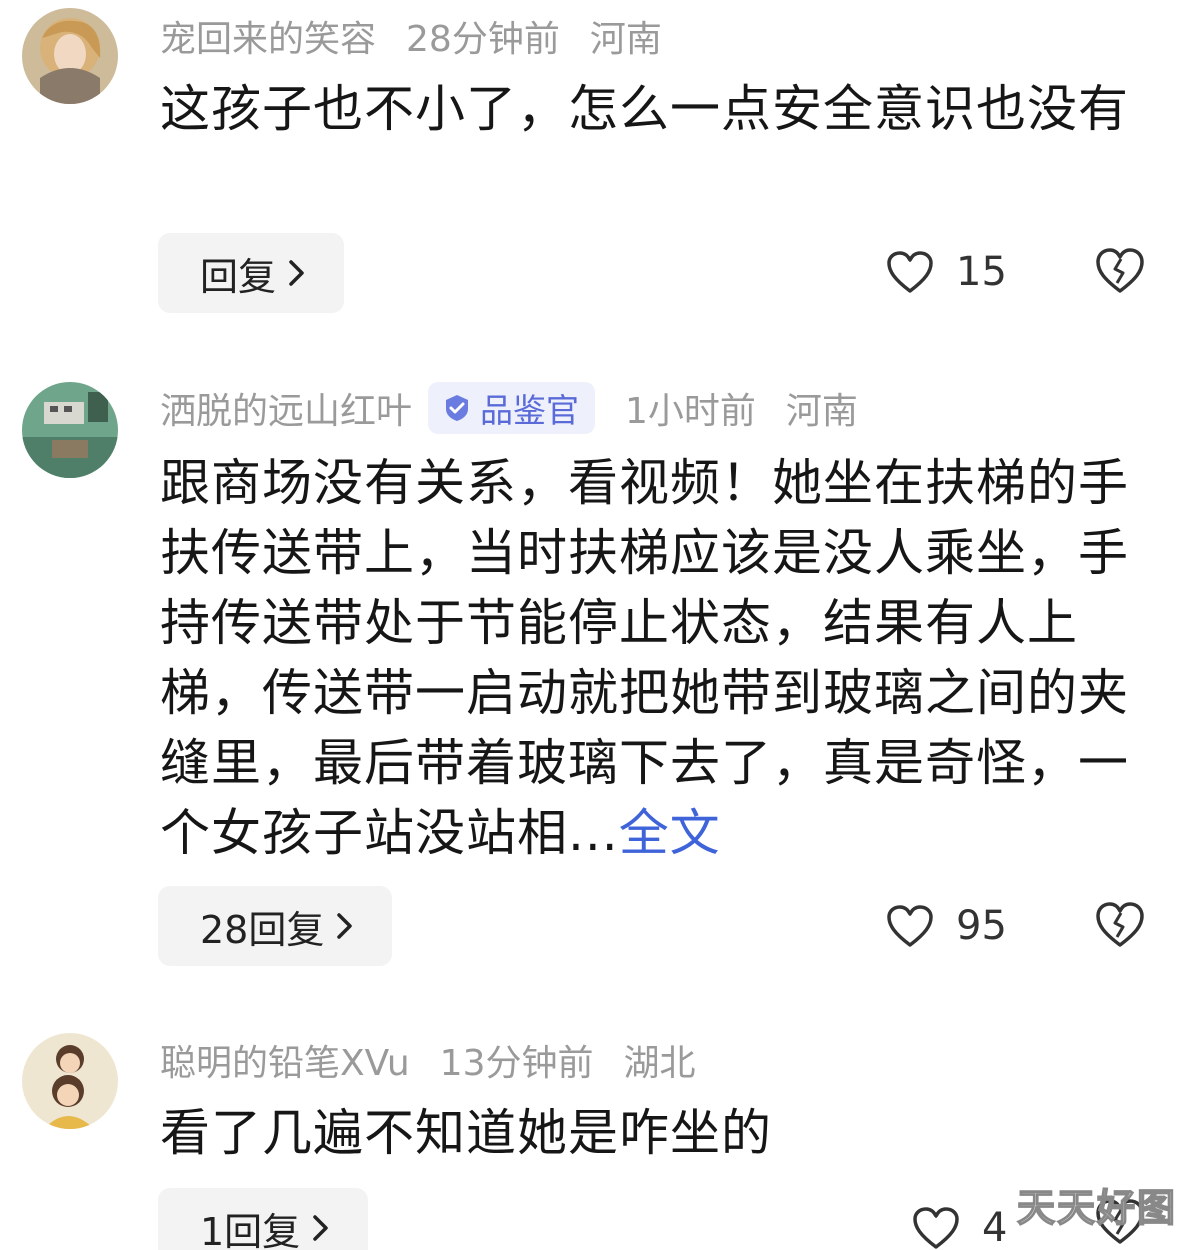 This screenshot has width=1197, height=1250. I want to click on username: 宠回来的笑容, so click(268, 36).